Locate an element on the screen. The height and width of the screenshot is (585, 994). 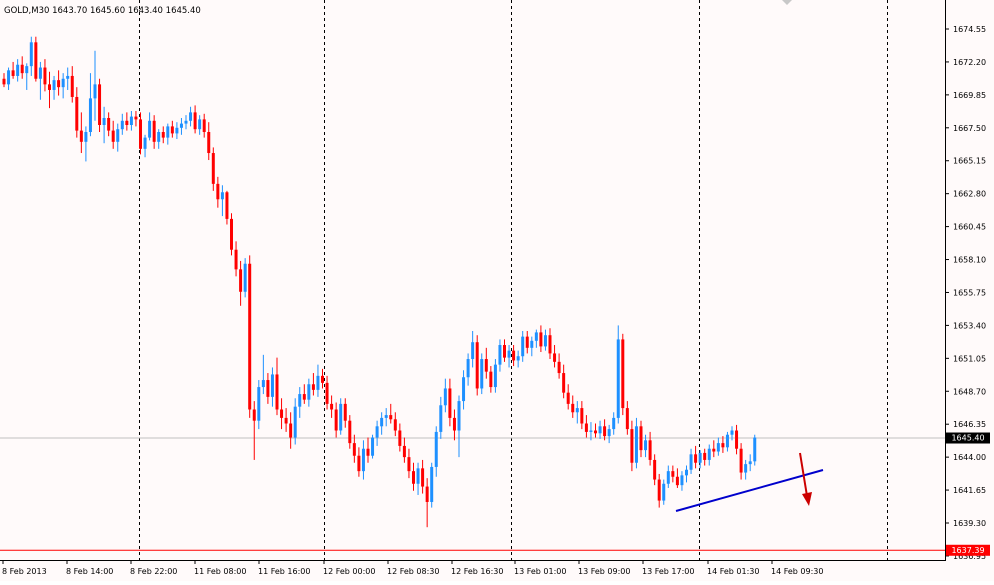
y-tick-label: 1646.35 is located at coordinates (969, 424).